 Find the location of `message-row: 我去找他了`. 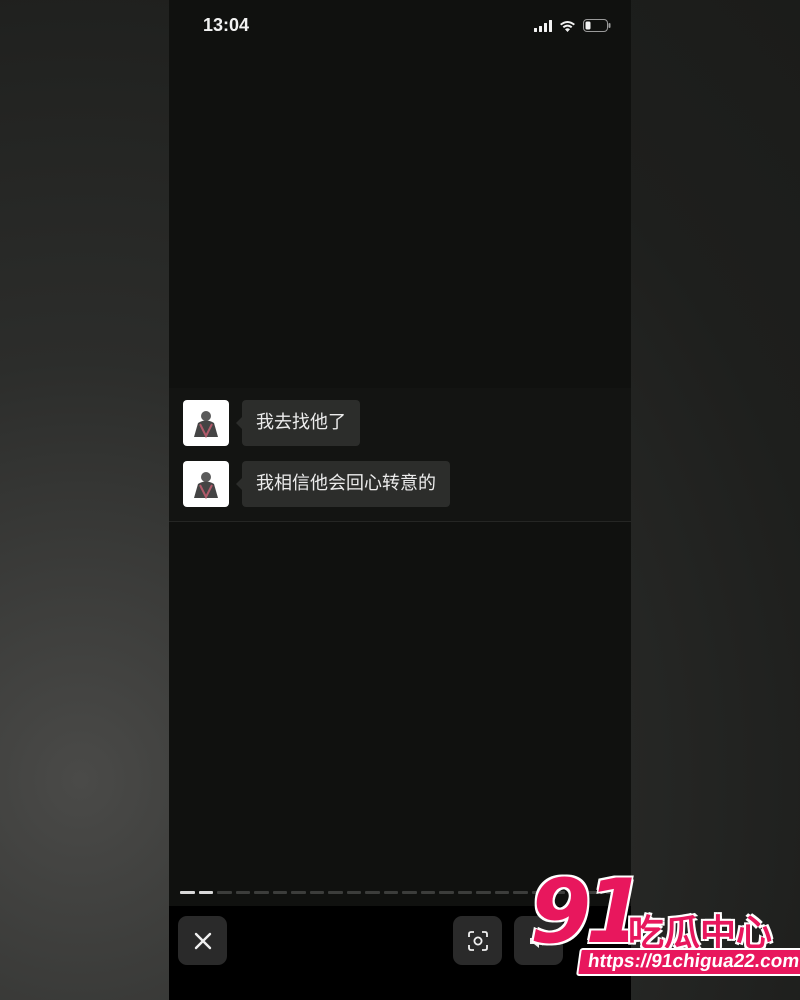

message-row: 我去找他了 is located at coordinates (271, 423).